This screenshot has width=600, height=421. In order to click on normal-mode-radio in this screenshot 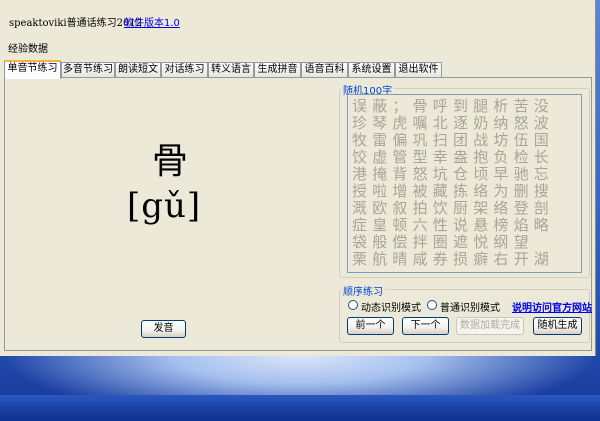, I will do `click(432, 305)`.